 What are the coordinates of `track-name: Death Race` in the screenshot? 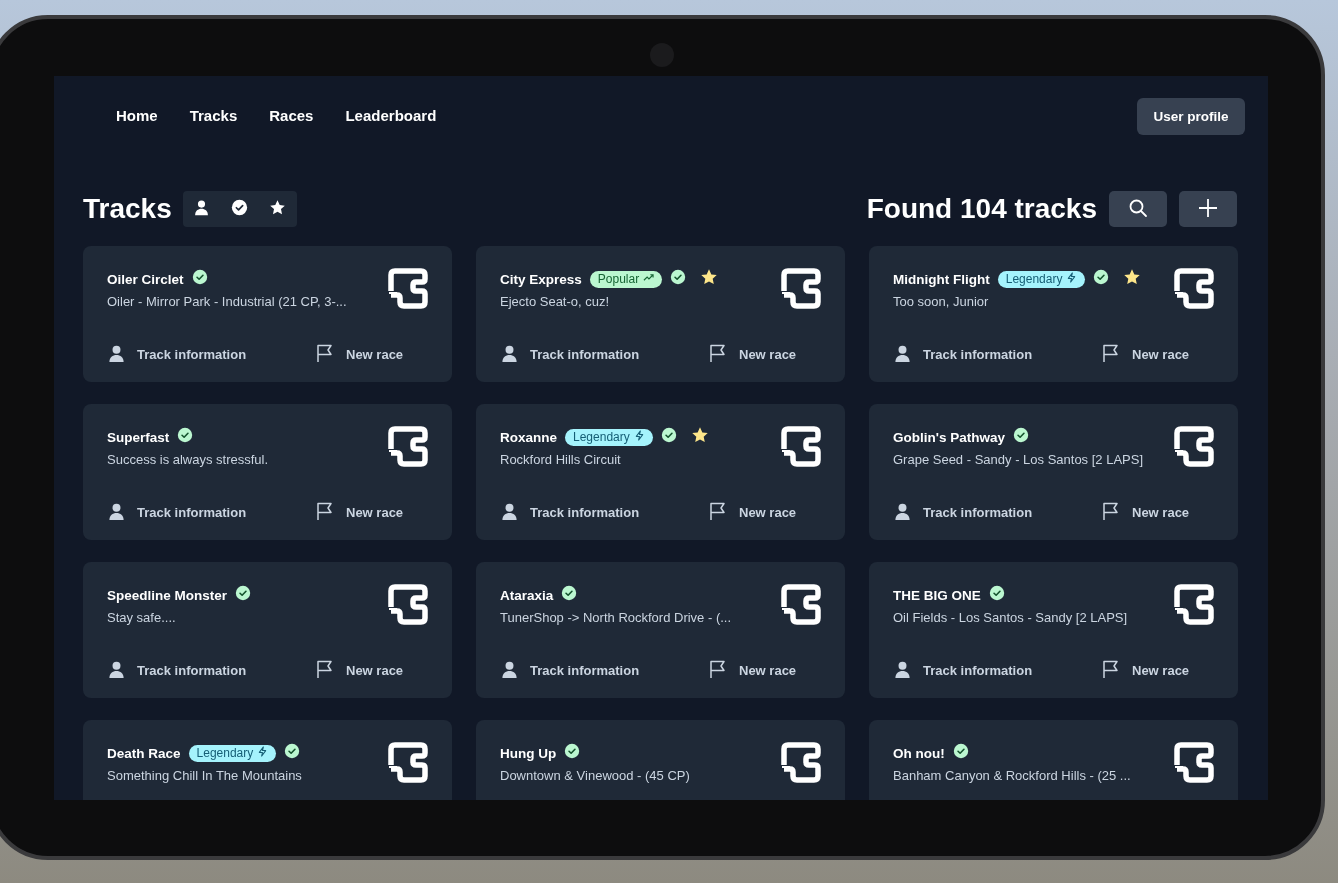 It's located at (144, 753).